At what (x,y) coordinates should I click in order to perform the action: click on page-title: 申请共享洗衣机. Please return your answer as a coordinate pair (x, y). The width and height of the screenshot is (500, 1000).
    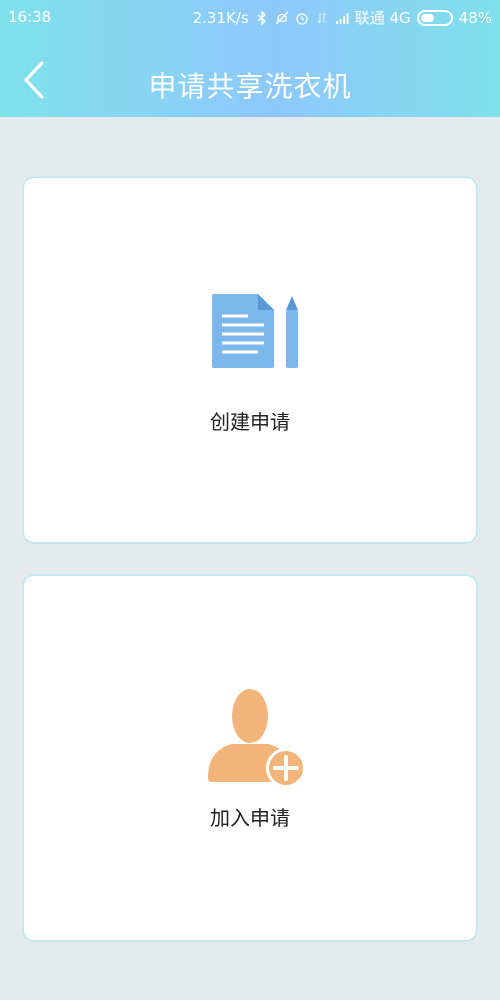
    Looking at the image, I should click on (250, 86).